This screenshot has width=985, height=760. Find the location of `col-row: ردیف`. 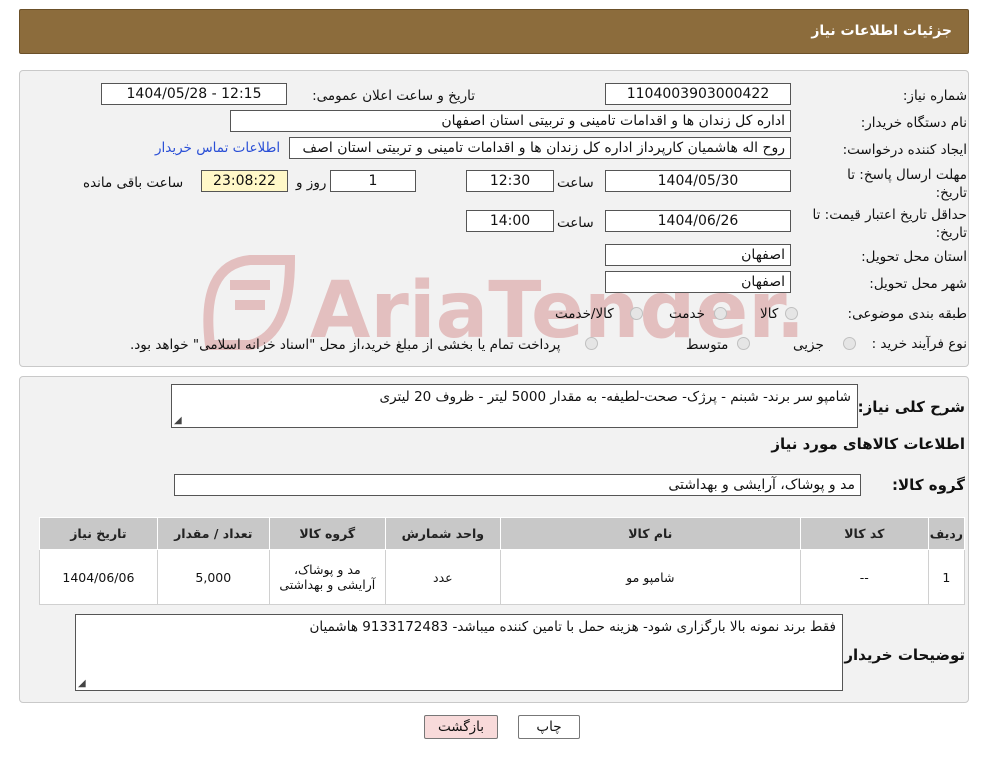

col-row: ردیف is located at coordinates (946, 533).